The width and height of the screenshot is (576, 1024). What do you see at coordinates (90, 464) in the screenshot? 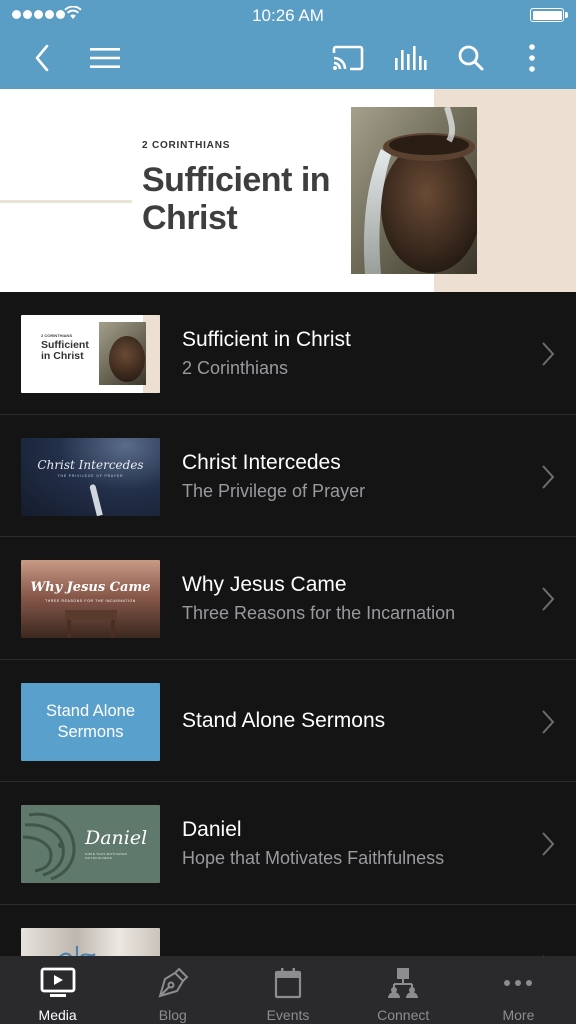
I see `thumbnail-title: Christ Intercedes` at bounding box center [90, 464].